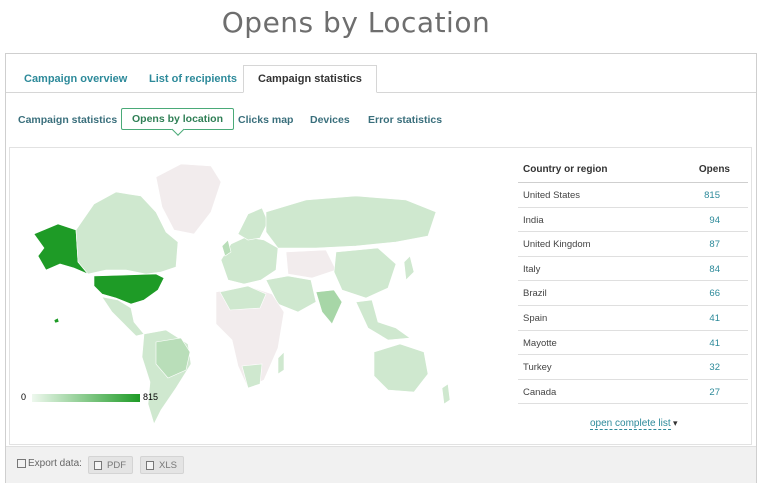  I want to click on country-name: Italy, so click(532, 269).